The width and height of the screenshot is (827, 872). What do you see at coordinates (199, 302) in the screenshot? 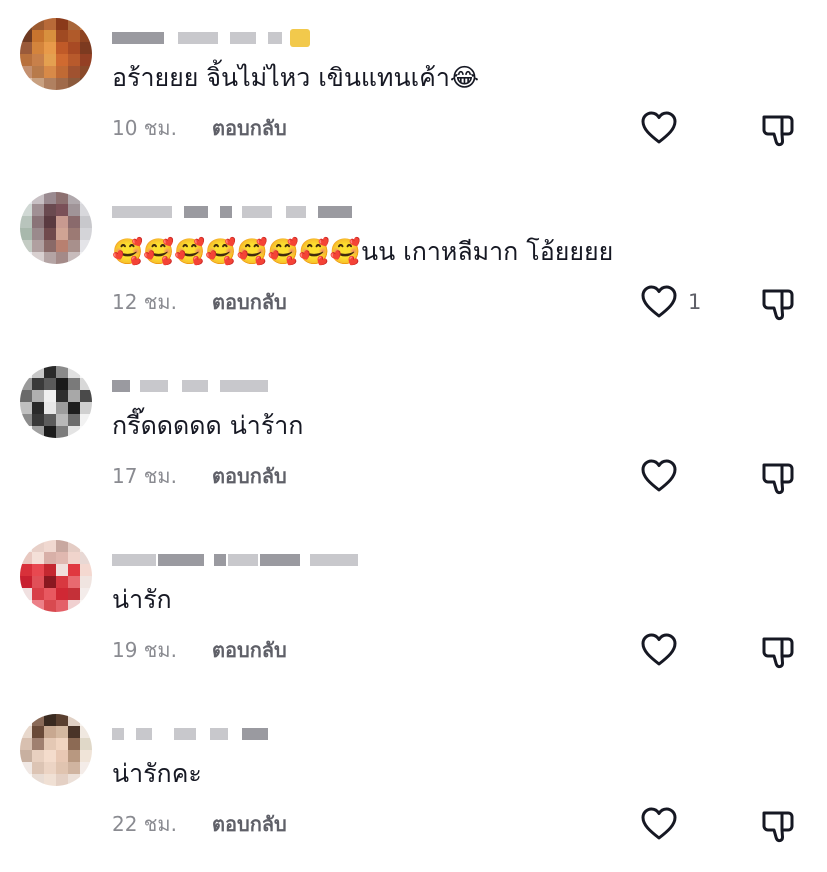
I see `comment-meta: 12 ชม. ตอบกลับ` at bounding box center [199, 302].